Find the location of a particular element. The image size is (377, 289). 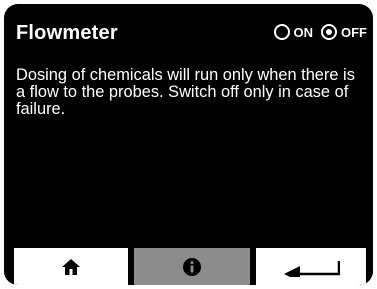

back-button is located at coordinates (311, 266).